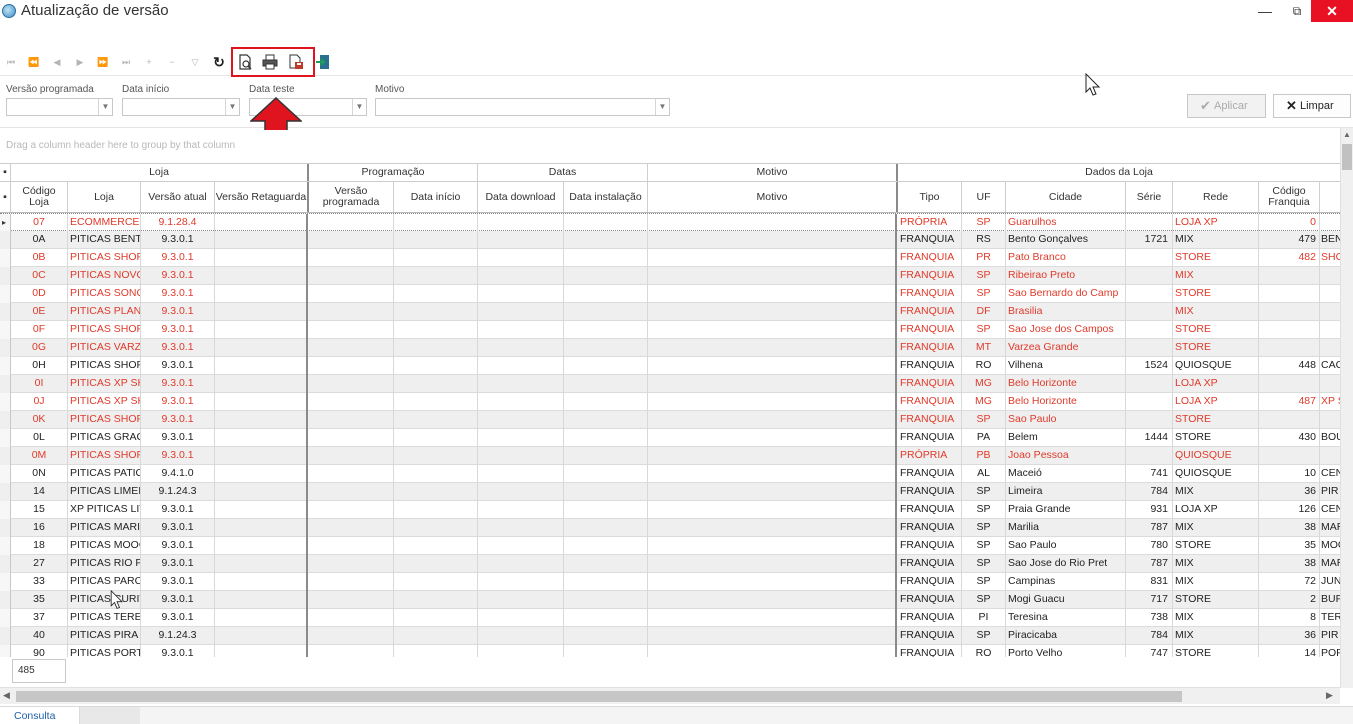 The image size is (1353, 724). Describe the element at coordinates (1289, 600) in the screenshot. I see `cell-codigo-franquia: 2` at that location.